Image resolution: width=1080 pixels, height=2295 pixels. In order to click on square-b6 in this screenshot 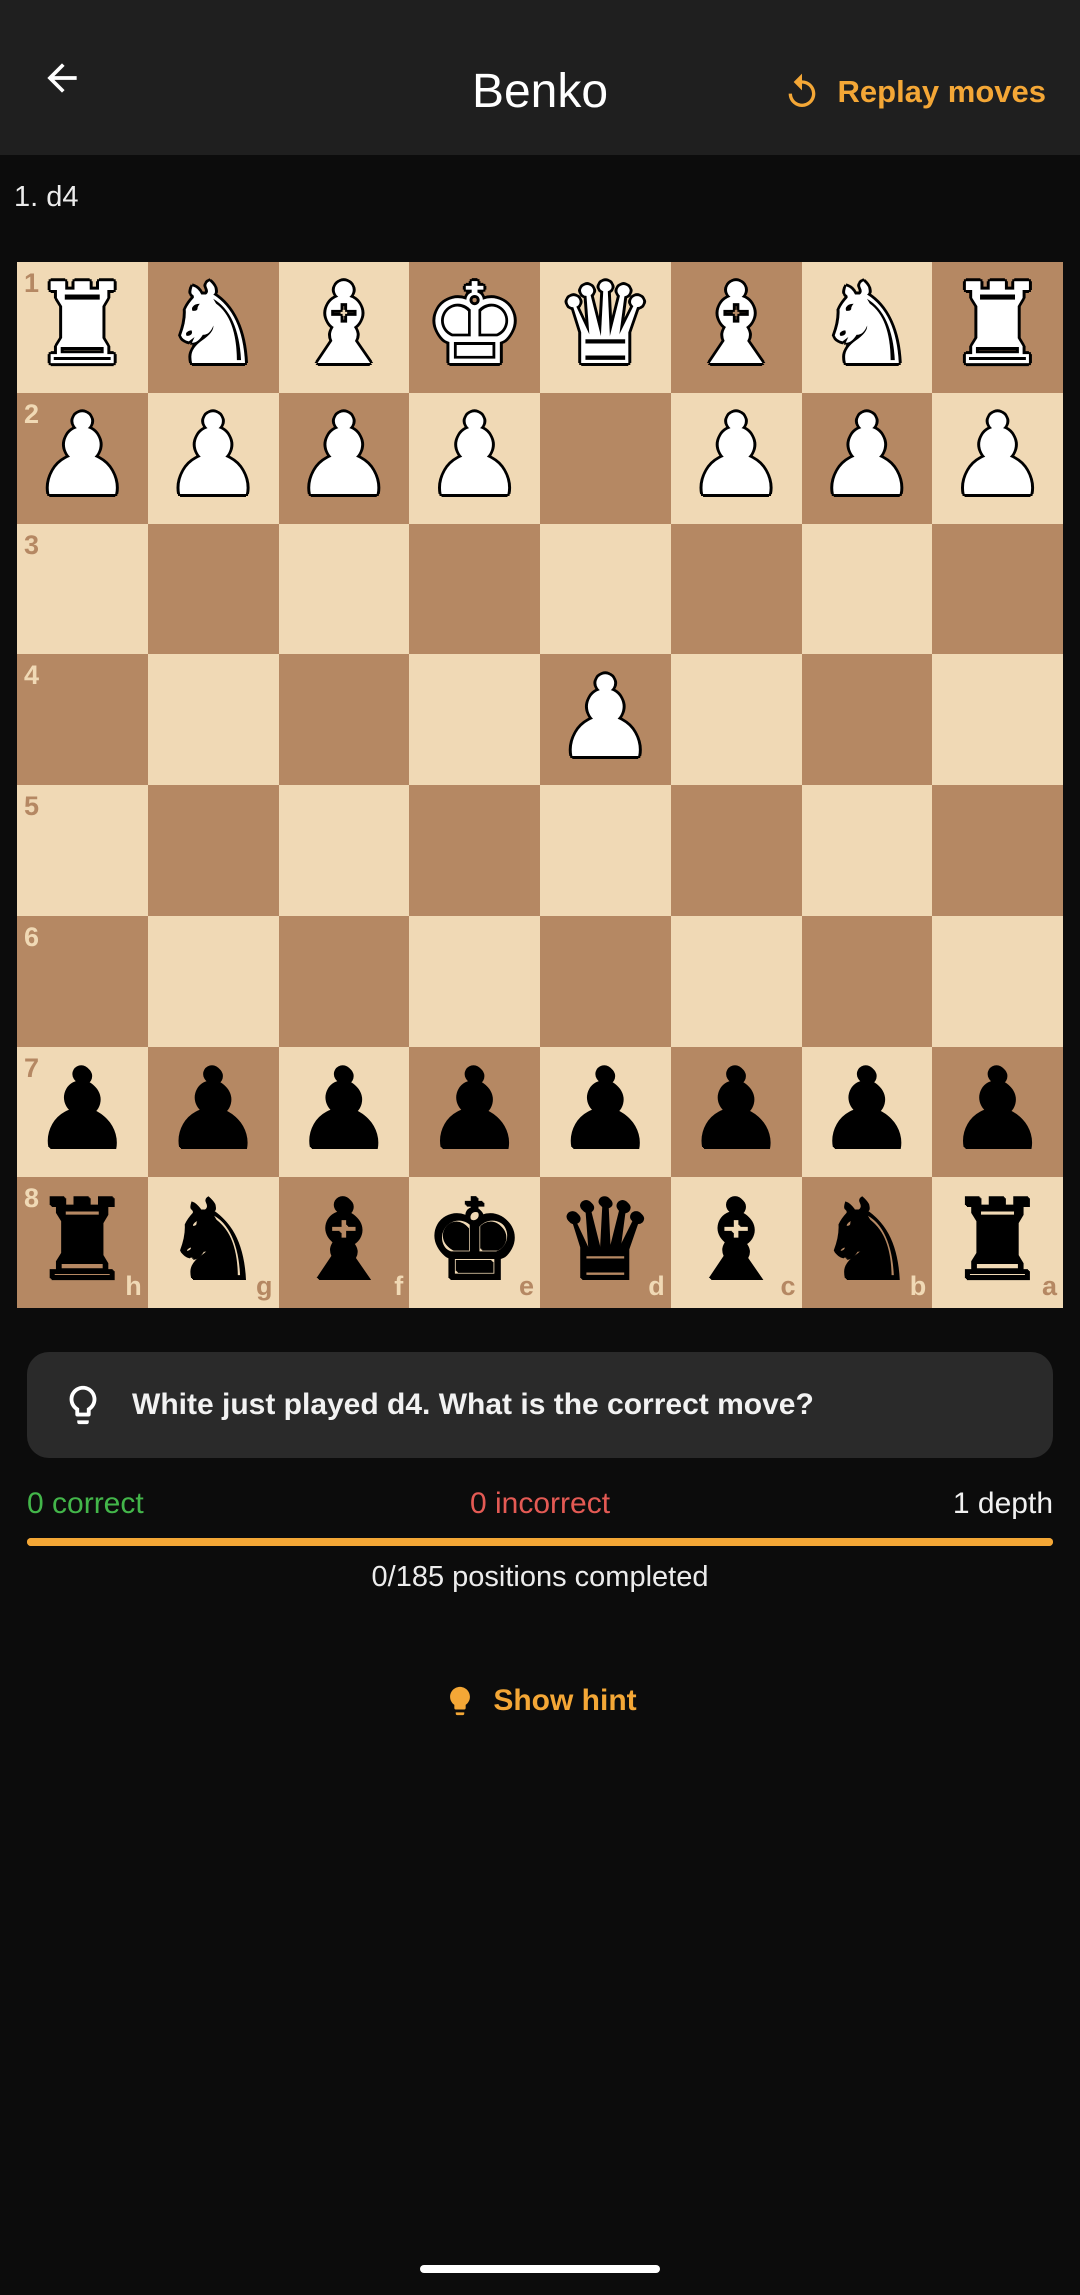, I will do `click(867, 981)`.